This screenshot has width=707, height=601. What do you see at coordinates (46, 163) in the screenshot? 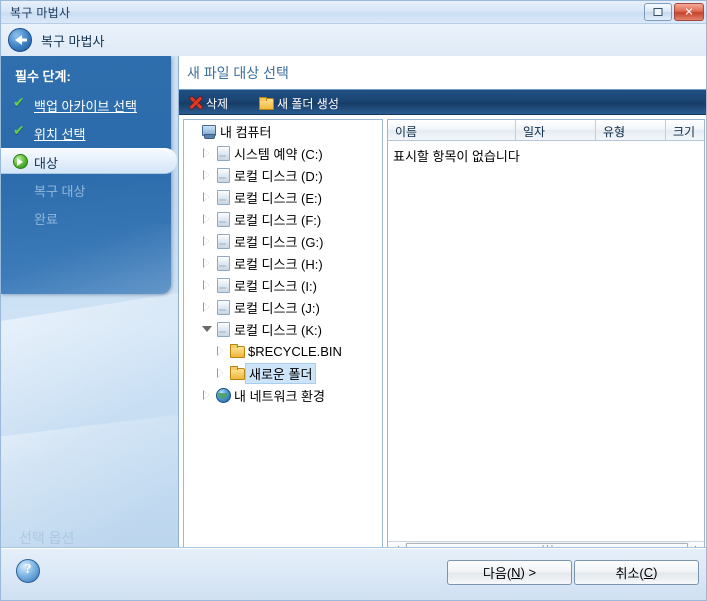
I see `sidebar-item-label: 대상` at bounding box center [46, 163].